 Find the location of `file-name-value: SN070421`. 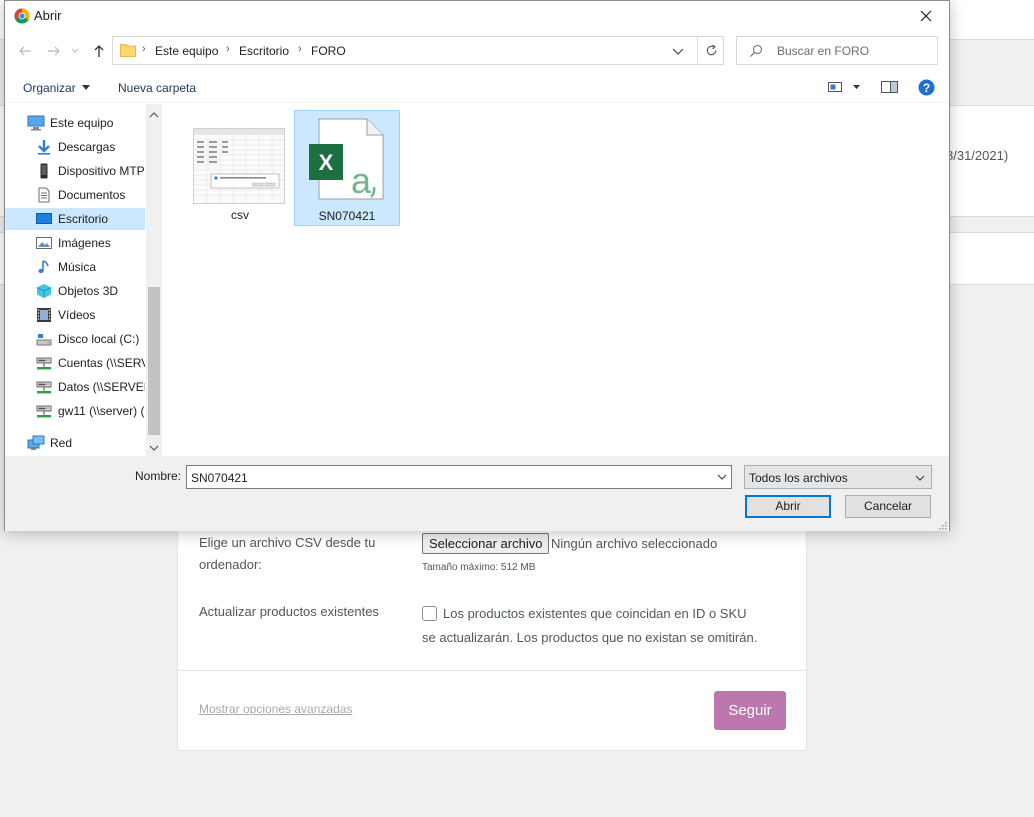

file-name-value: SN070421 is located at coordinates (219, 478).